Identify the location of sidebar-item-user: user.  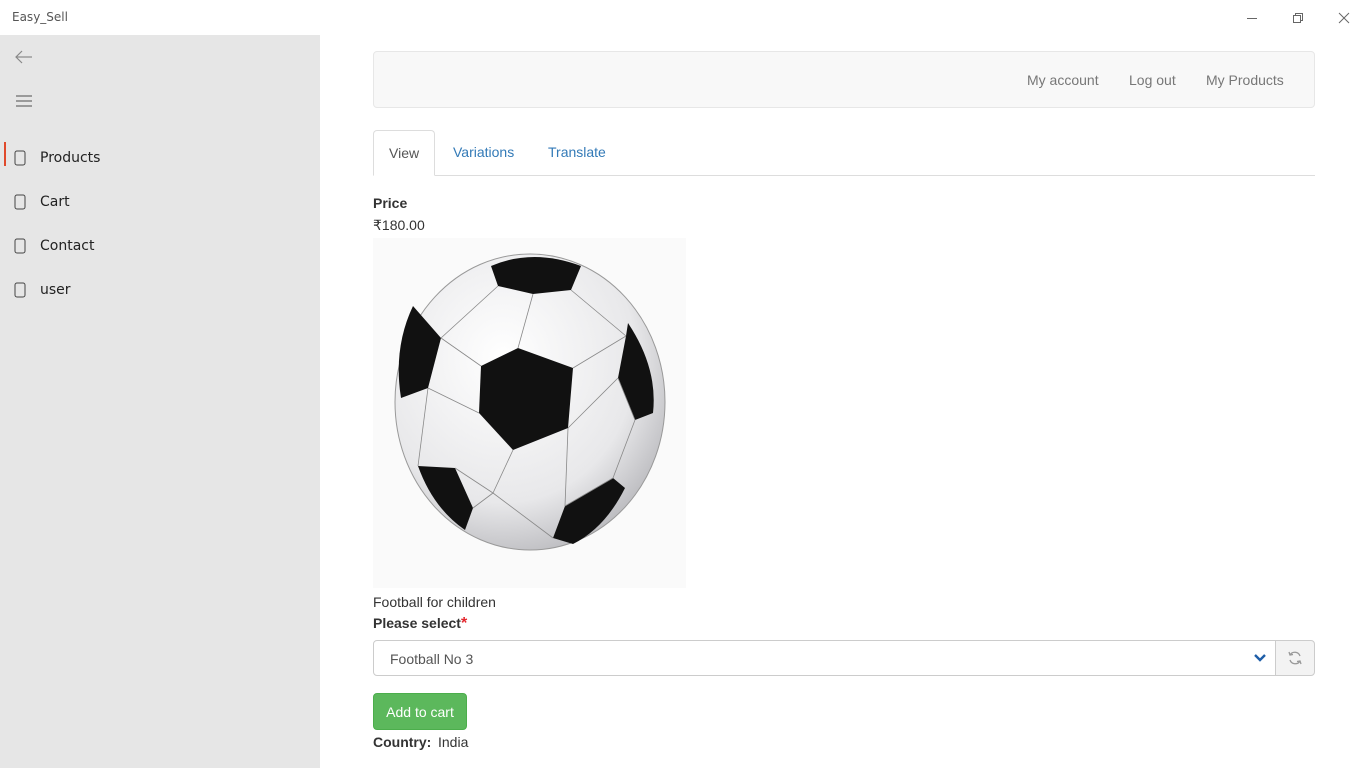
(160, 290).